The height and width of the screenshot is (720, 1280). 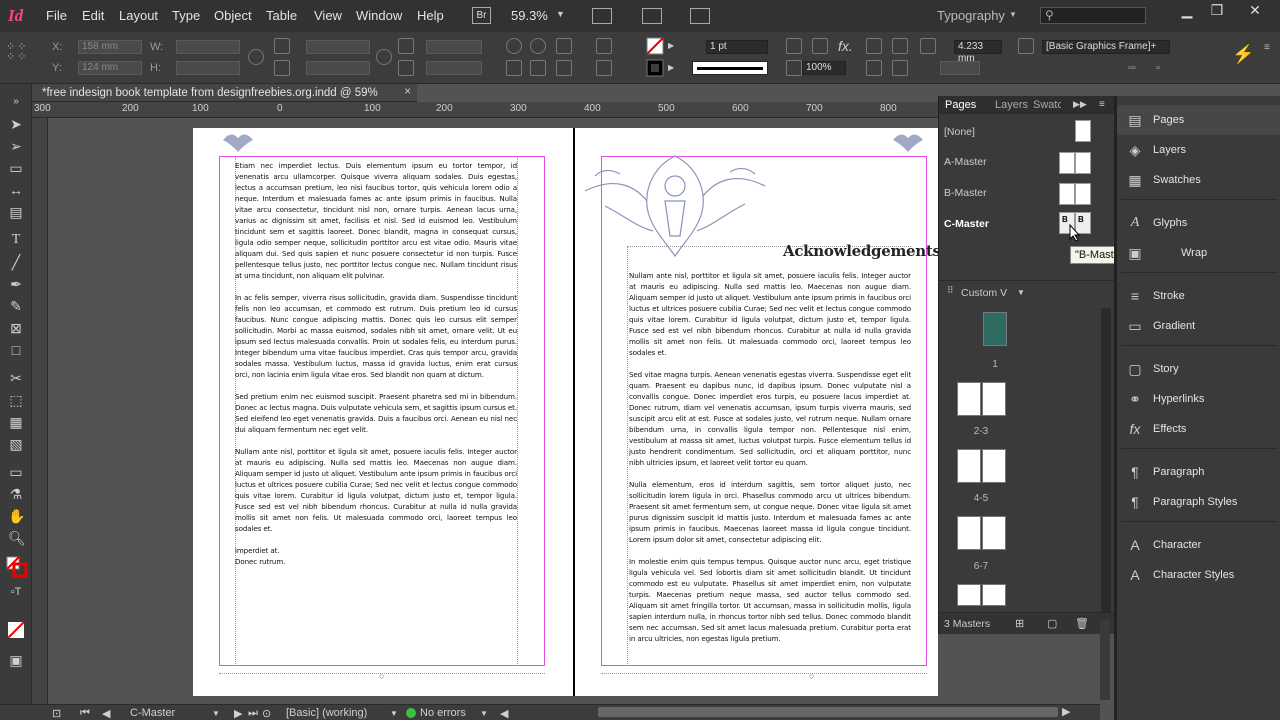 I want to click on view-dropdown-chevron-icon: ▼, so click(x=1021, y=292).